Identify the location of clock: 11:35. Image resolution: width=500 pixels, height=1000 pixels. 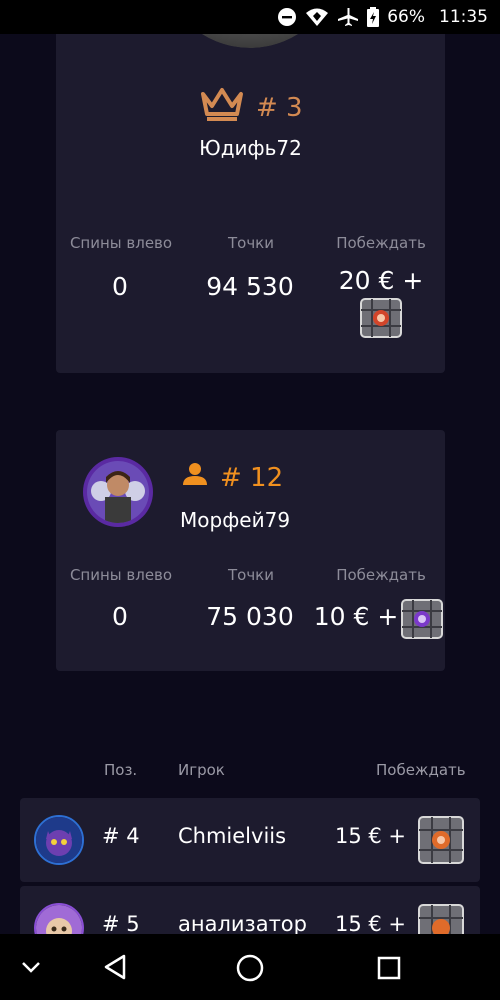
(463, 17).